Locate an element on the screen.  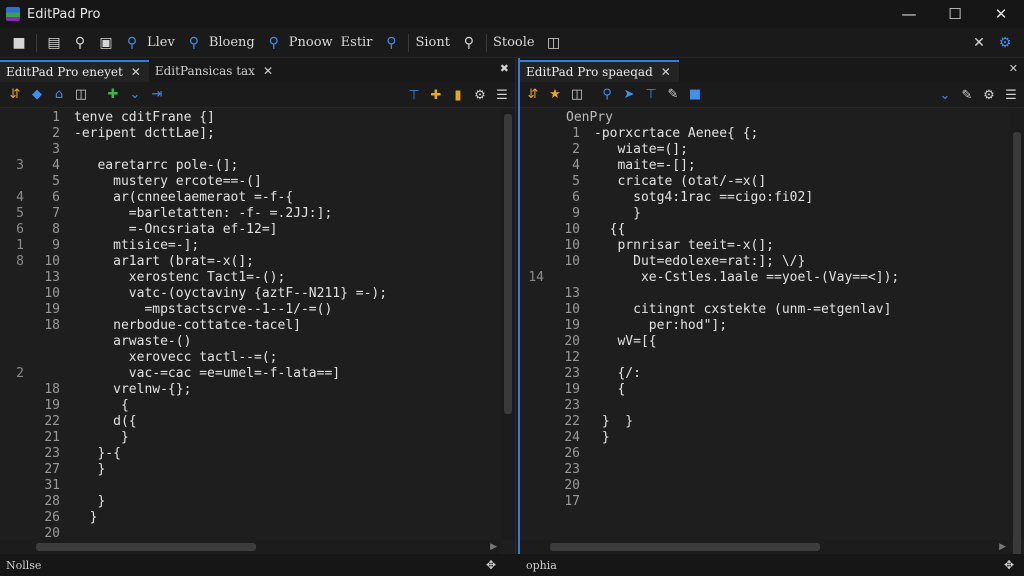
code-text: Dut=edolexe=rat:]; \/} is located at coordinates (699, 262).